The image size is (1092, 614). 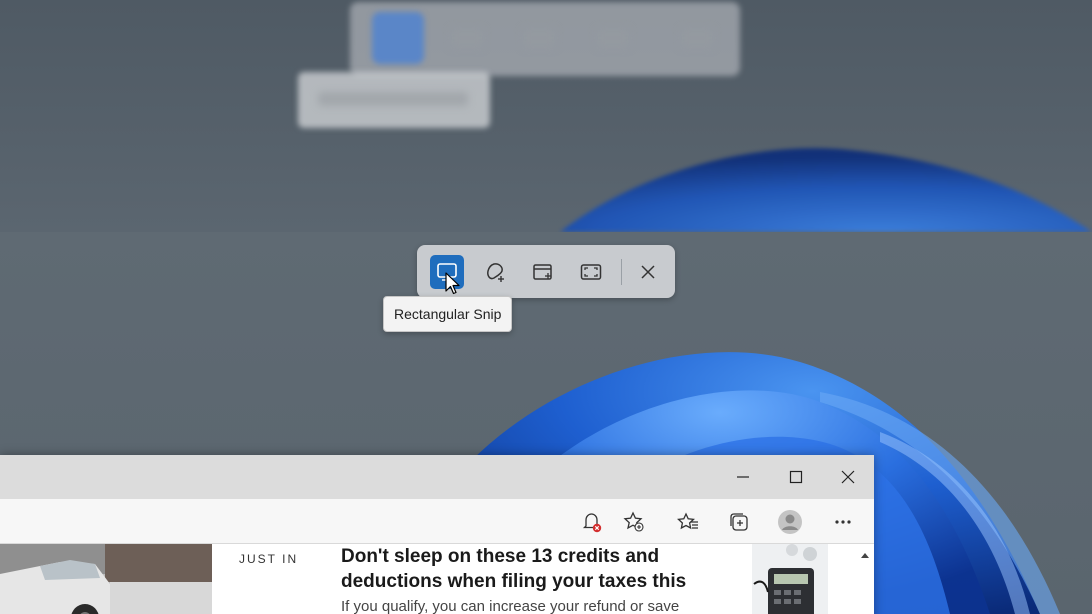 I want to click on car-photo-image, so click(x=106, y=579).